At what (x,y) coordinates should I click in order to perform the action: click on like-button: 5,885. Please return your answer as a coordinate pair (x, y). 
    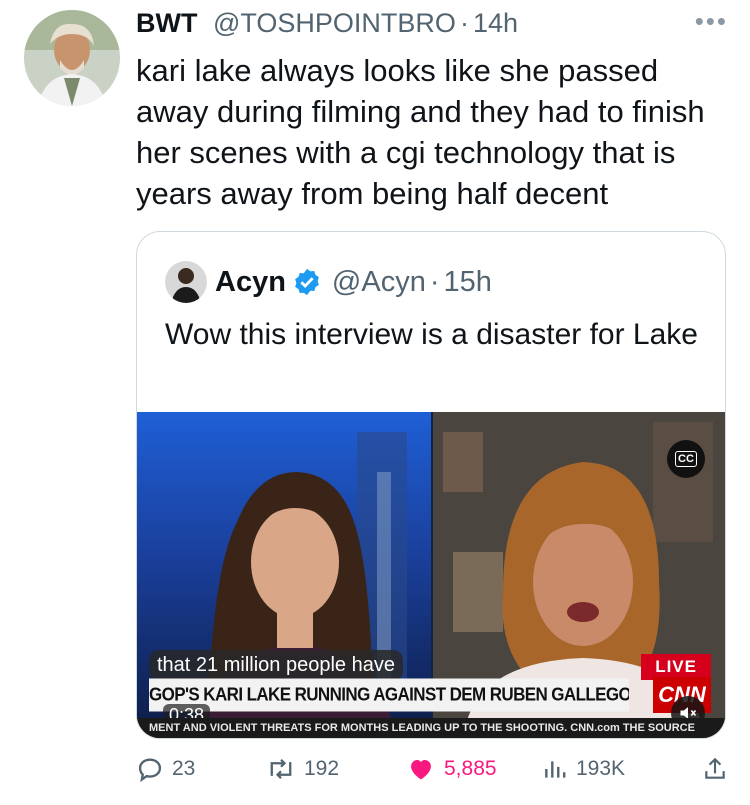
    Looking at the image, I should click on (451, 769).